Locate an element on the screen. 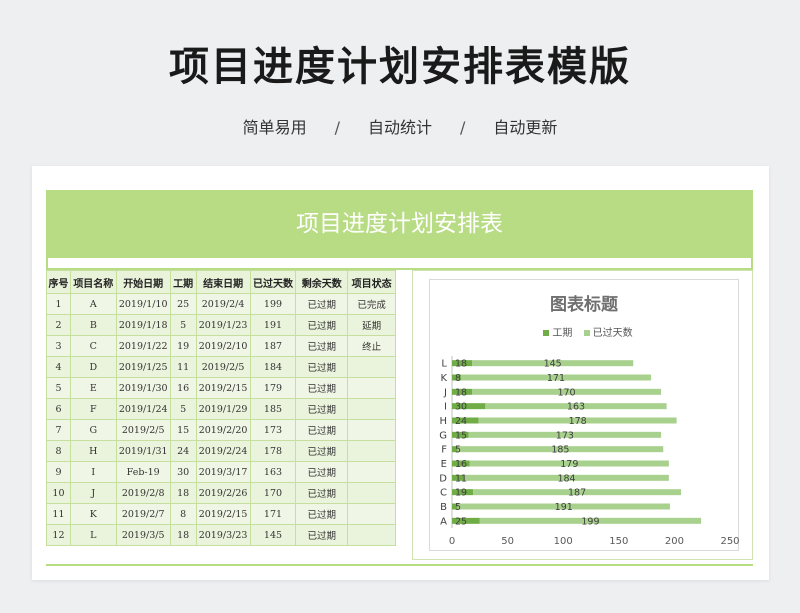 The width and height of the screenshot is (800, 613). cell-end-date: 2019/2/26 is located at coordinates (223, 493).